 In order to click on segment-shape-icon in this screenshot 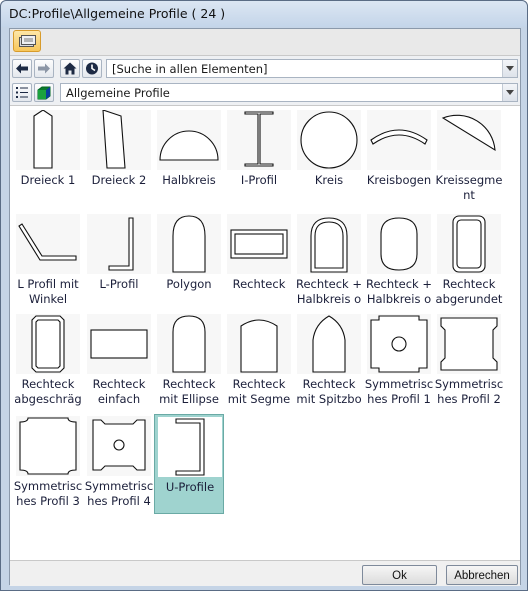, I will do `click(259, 346)`.